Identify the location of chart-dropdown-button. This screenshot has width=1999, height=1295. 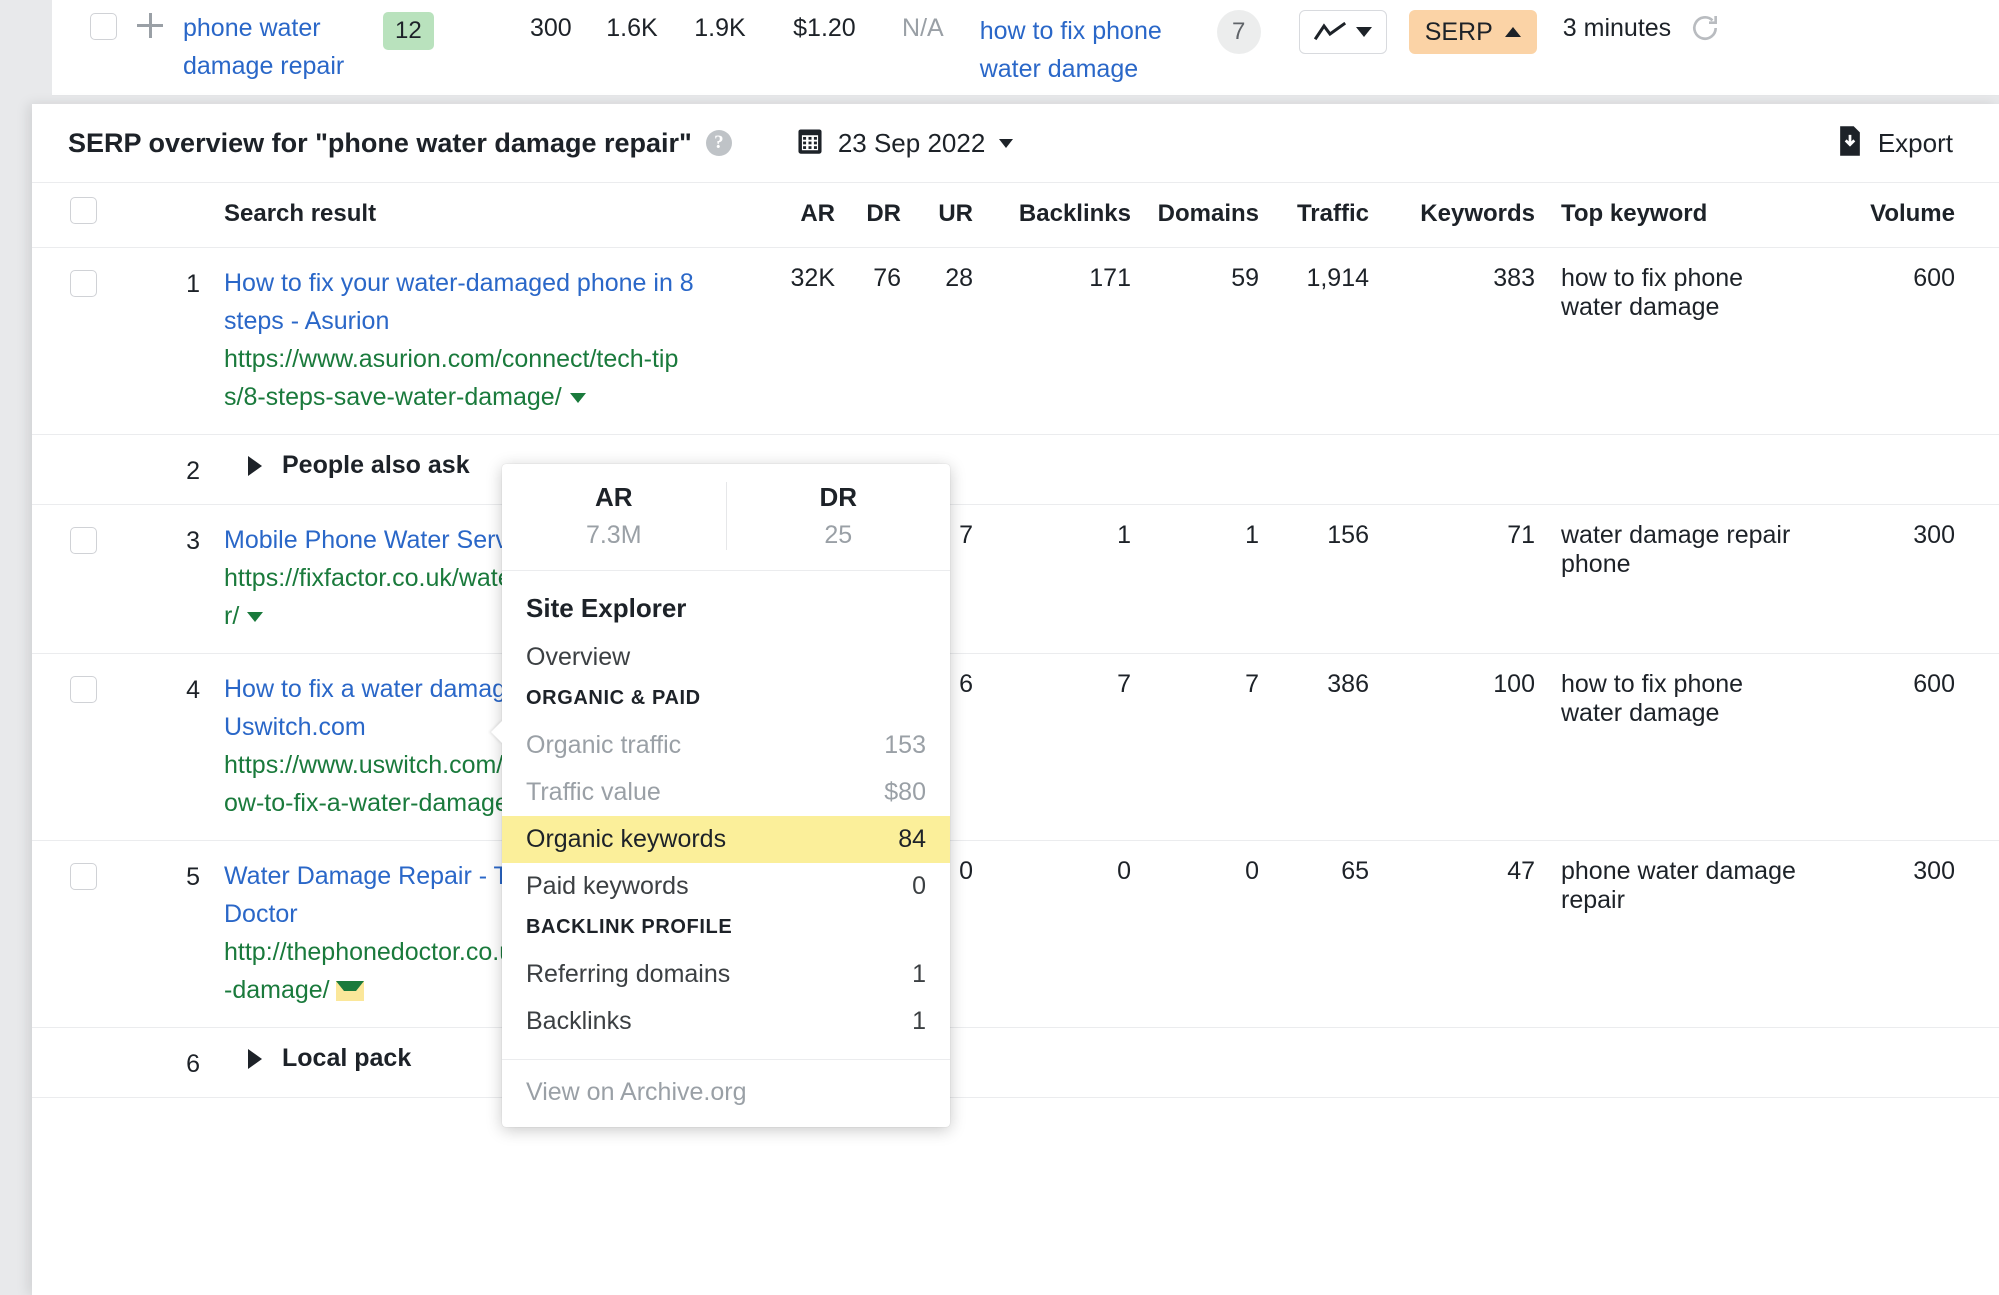
(1342, 32).